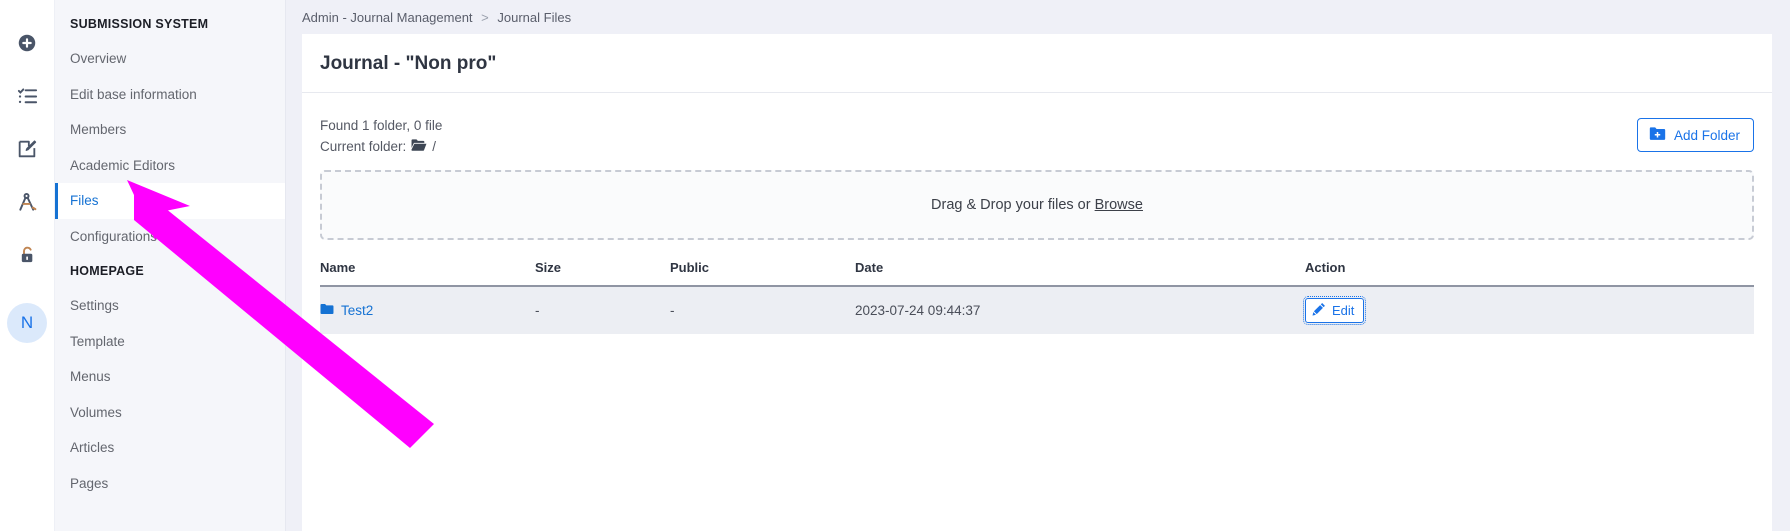 Image resolution: width=1790 pixels, height=531 pixels. Describe the element at coordinates (434, 146) in the screenshot. I see `current-folder-path: /` at that location.